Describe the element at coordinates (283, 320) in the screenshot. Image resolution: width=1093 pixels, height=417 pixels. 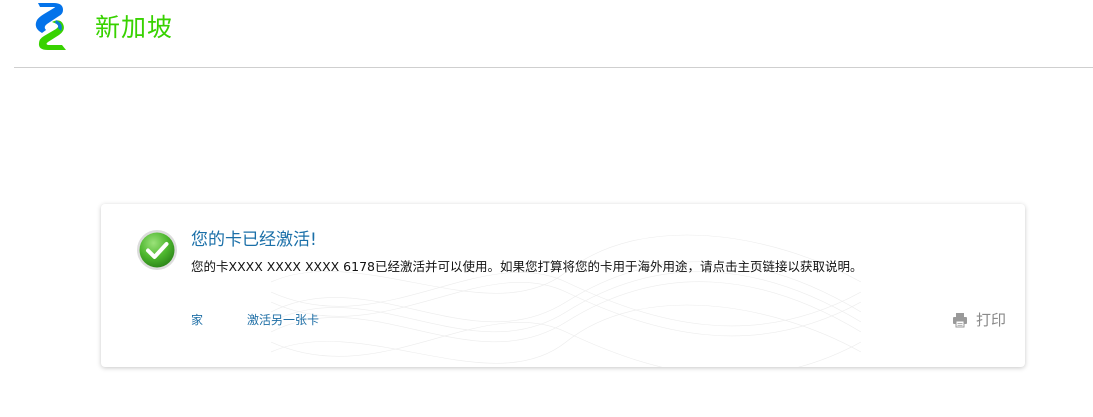
I see `activate-another-card-link: 激活另一张卡` at that location.